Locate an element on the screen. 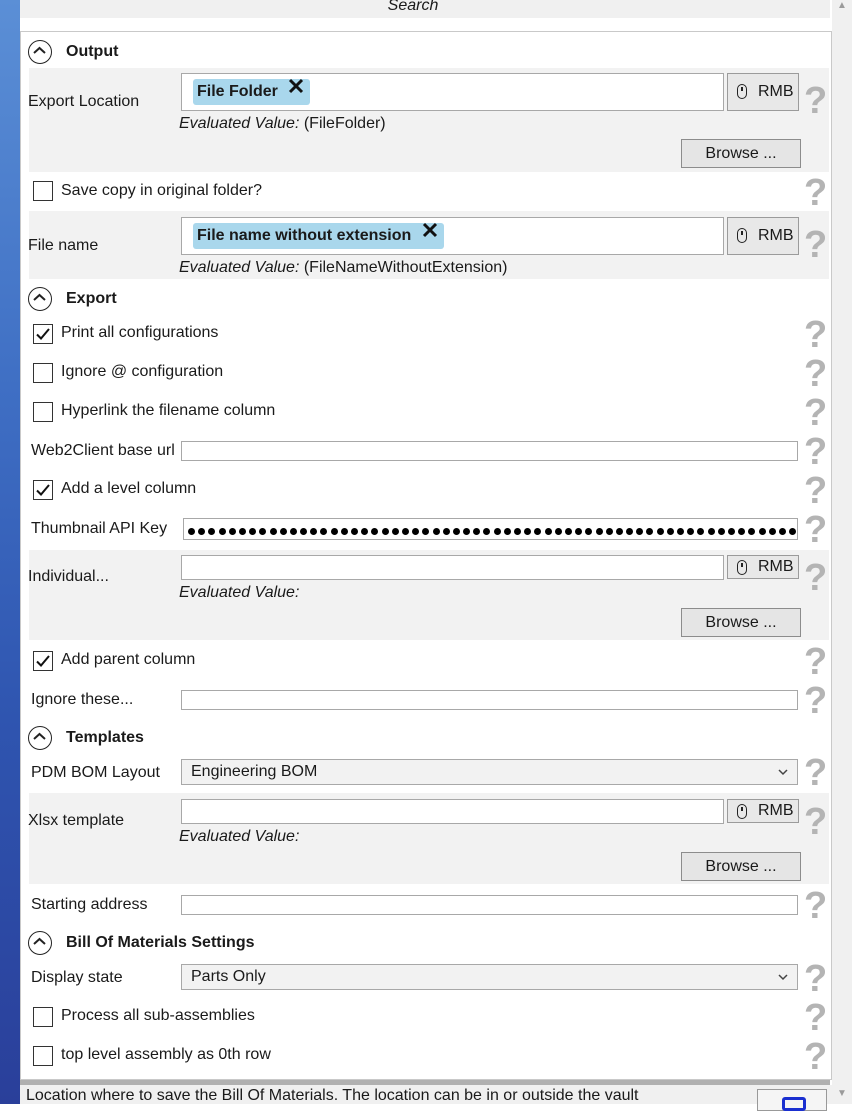 This screenshot has width=852, height=1111. evaluated-label: Evaluated Value: is located at coordinates (239, 836).